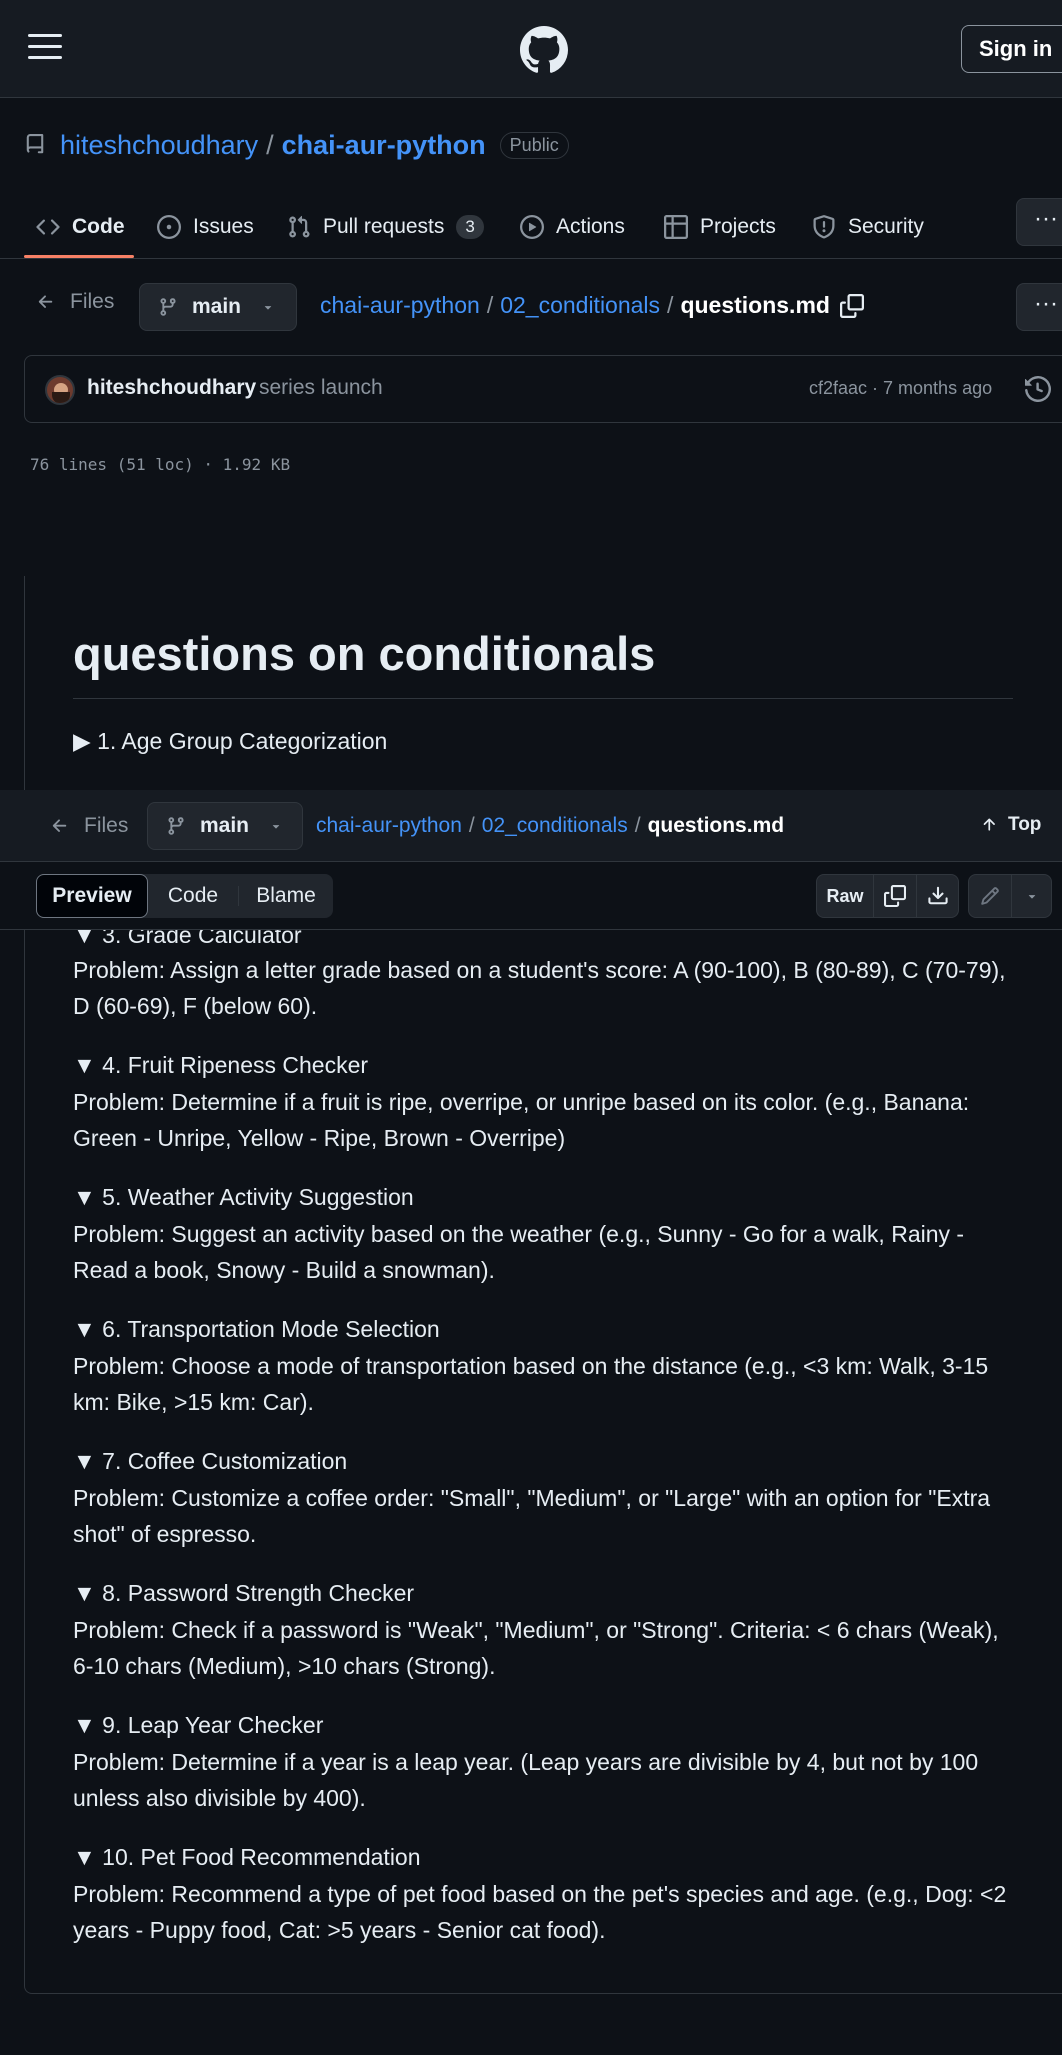  I want to click on view-mode-segmented-control: Preview Code Blame, so click(184, 896).